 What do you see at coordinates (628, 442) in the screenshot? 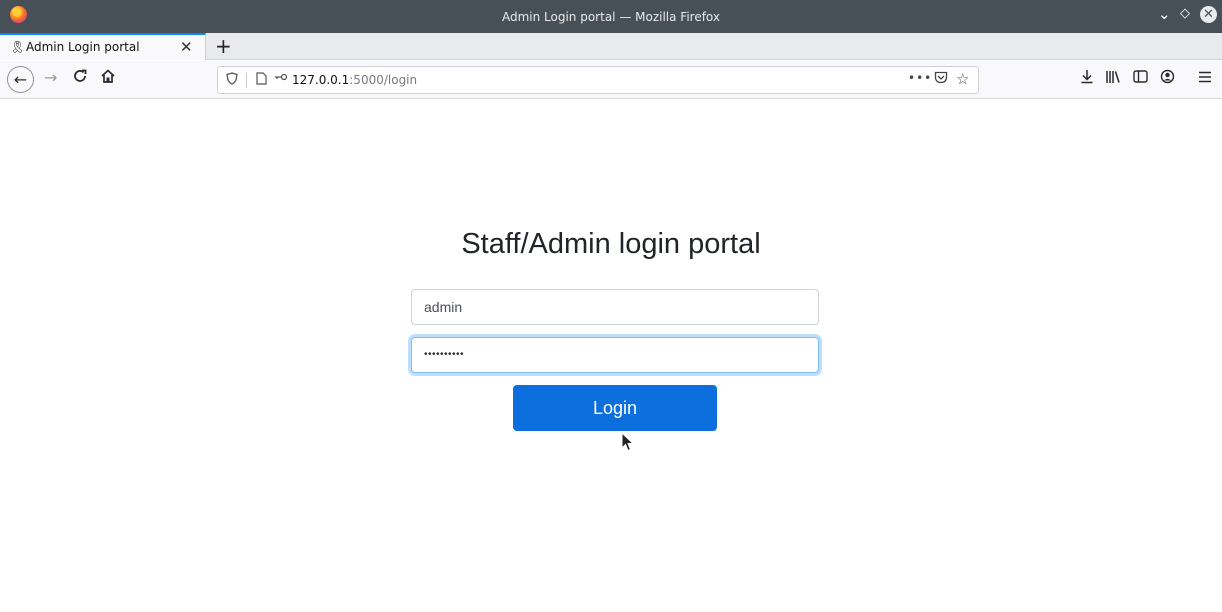
I see `cursor-icon` at bounding box center [628, 442].